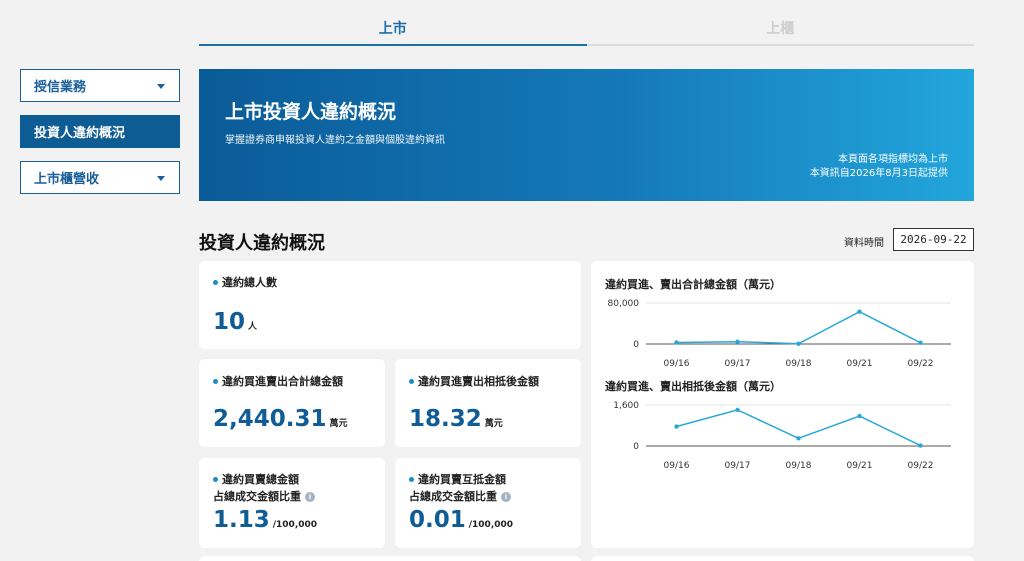  I want to click on sidebar-item-label: 投資人違約概況, so click(80, 133).